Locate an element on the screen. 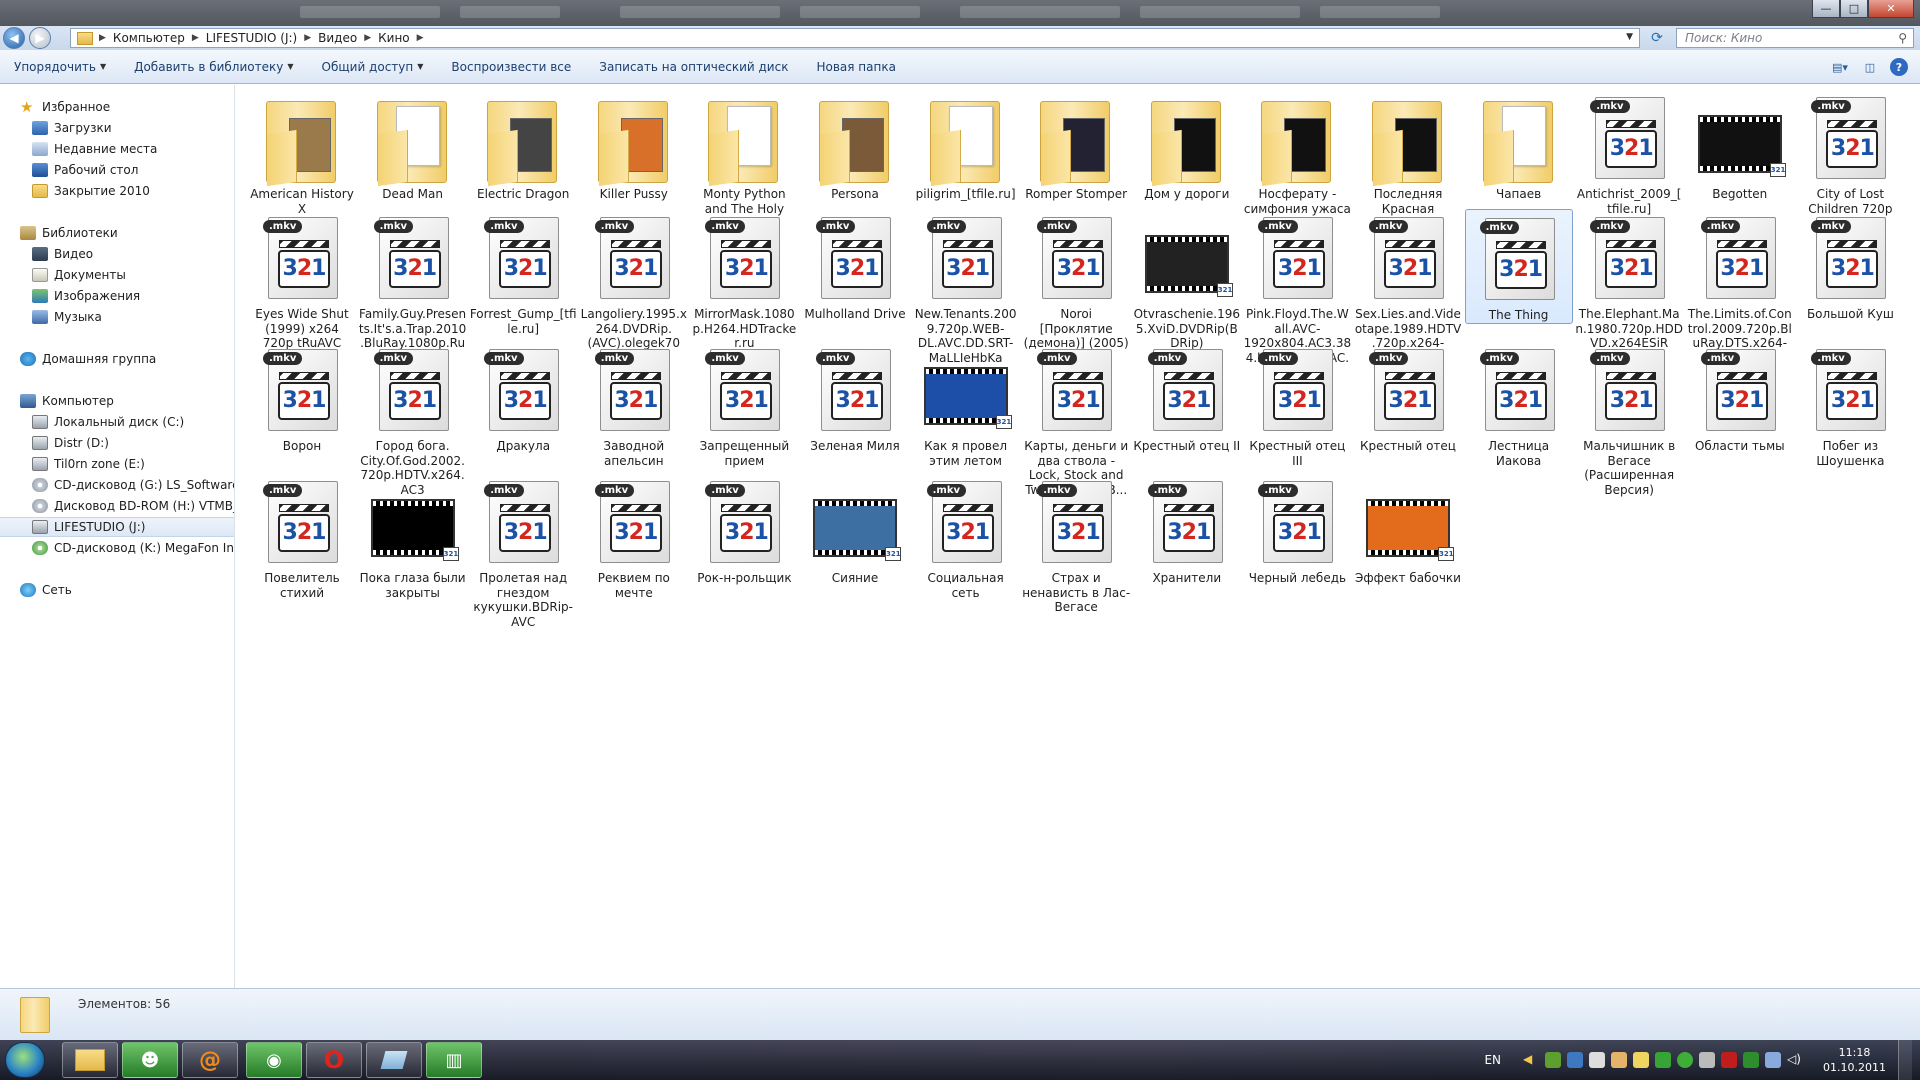 This screenshot has width=1920, height=1080. file-item: American History X is located at coordinates (302, 152).